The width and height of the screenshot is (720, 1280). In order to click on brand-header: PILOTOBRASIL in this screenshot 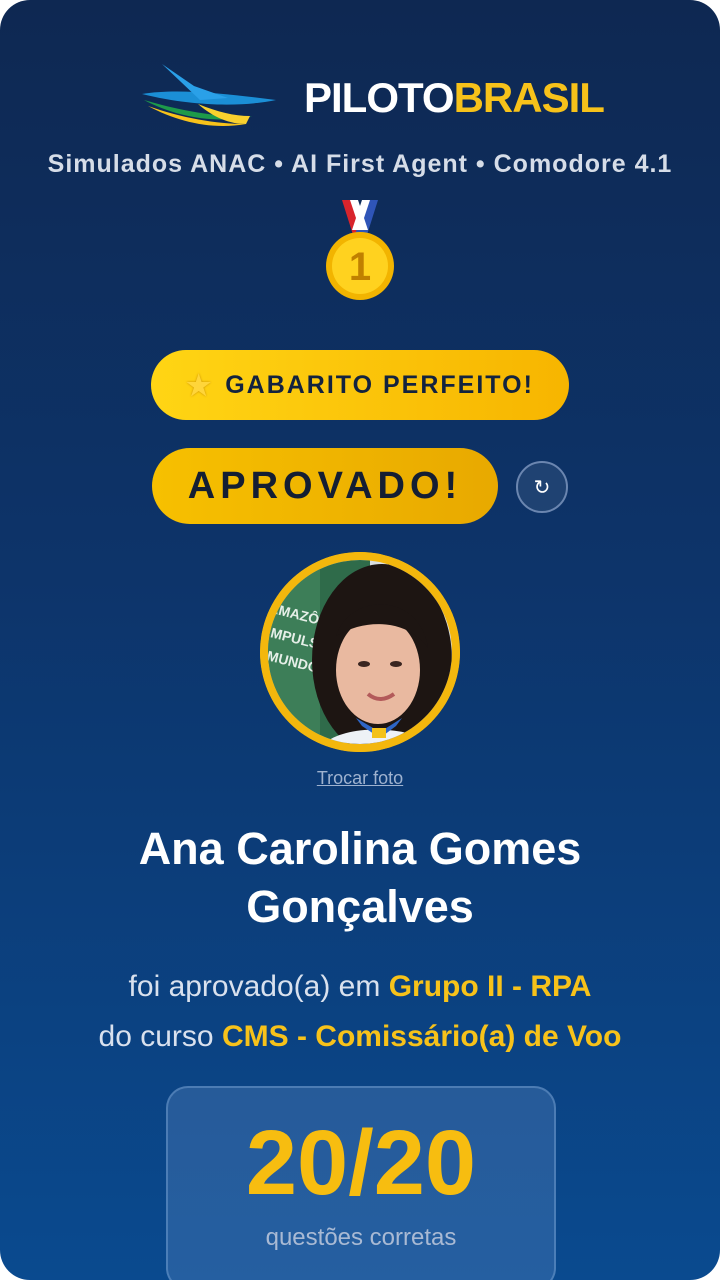, I will do `click(360, 98)`.